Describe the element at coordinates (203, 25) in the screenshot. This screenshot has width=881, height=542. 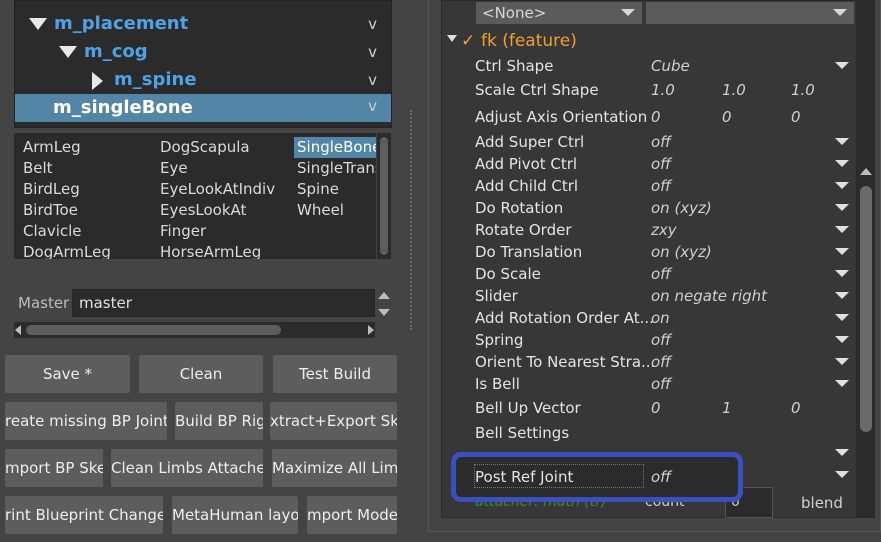
I see `tree-item-placement: m_placement v` at that location.